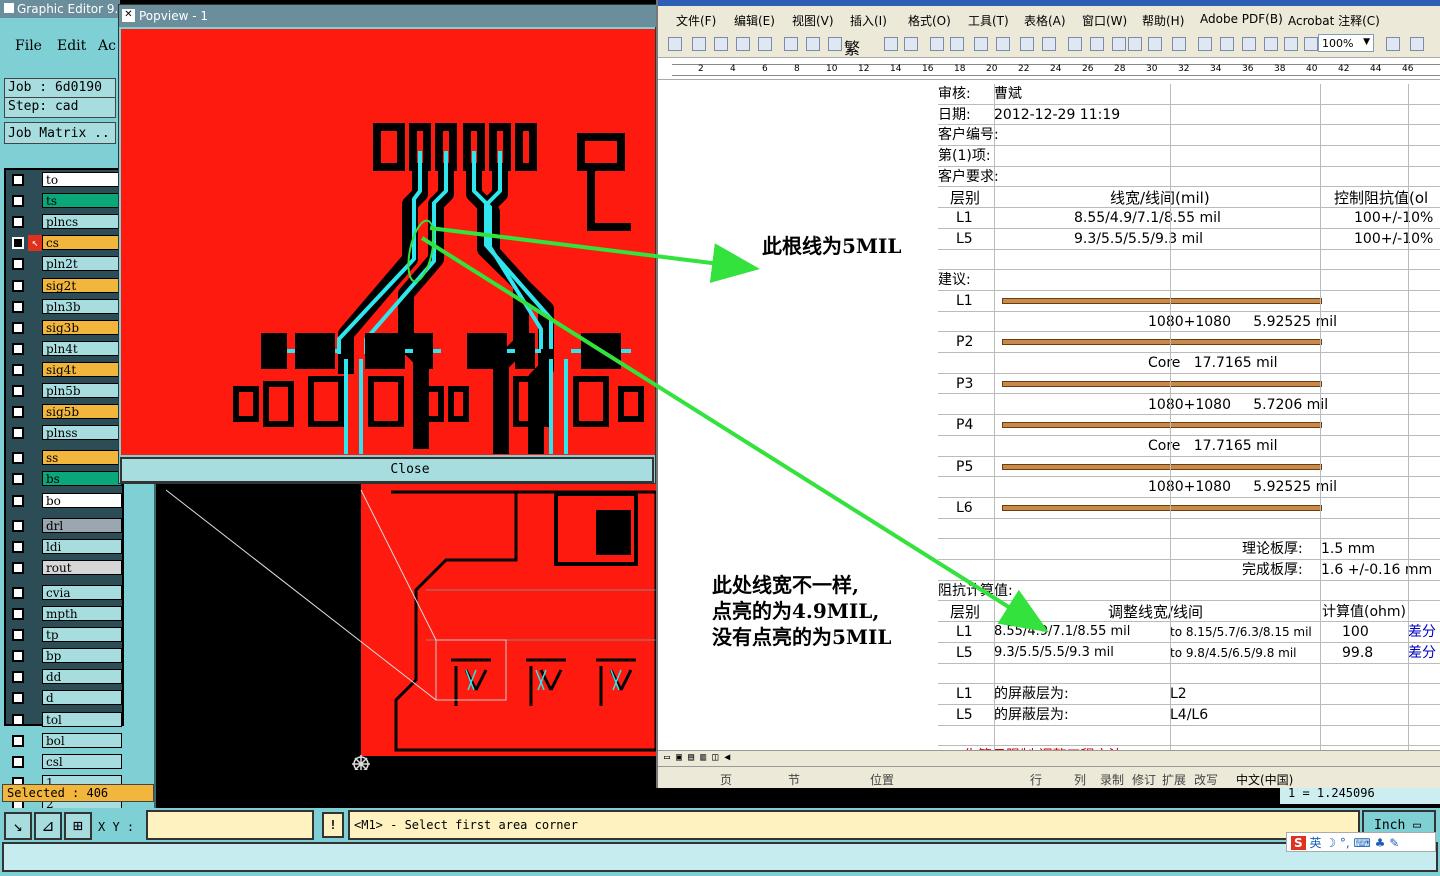 This screenshot has width=1440, height=876. Describe the element at coordinates (18, 826) in the screenshot. I see `snap-icon: ↘` at that location.